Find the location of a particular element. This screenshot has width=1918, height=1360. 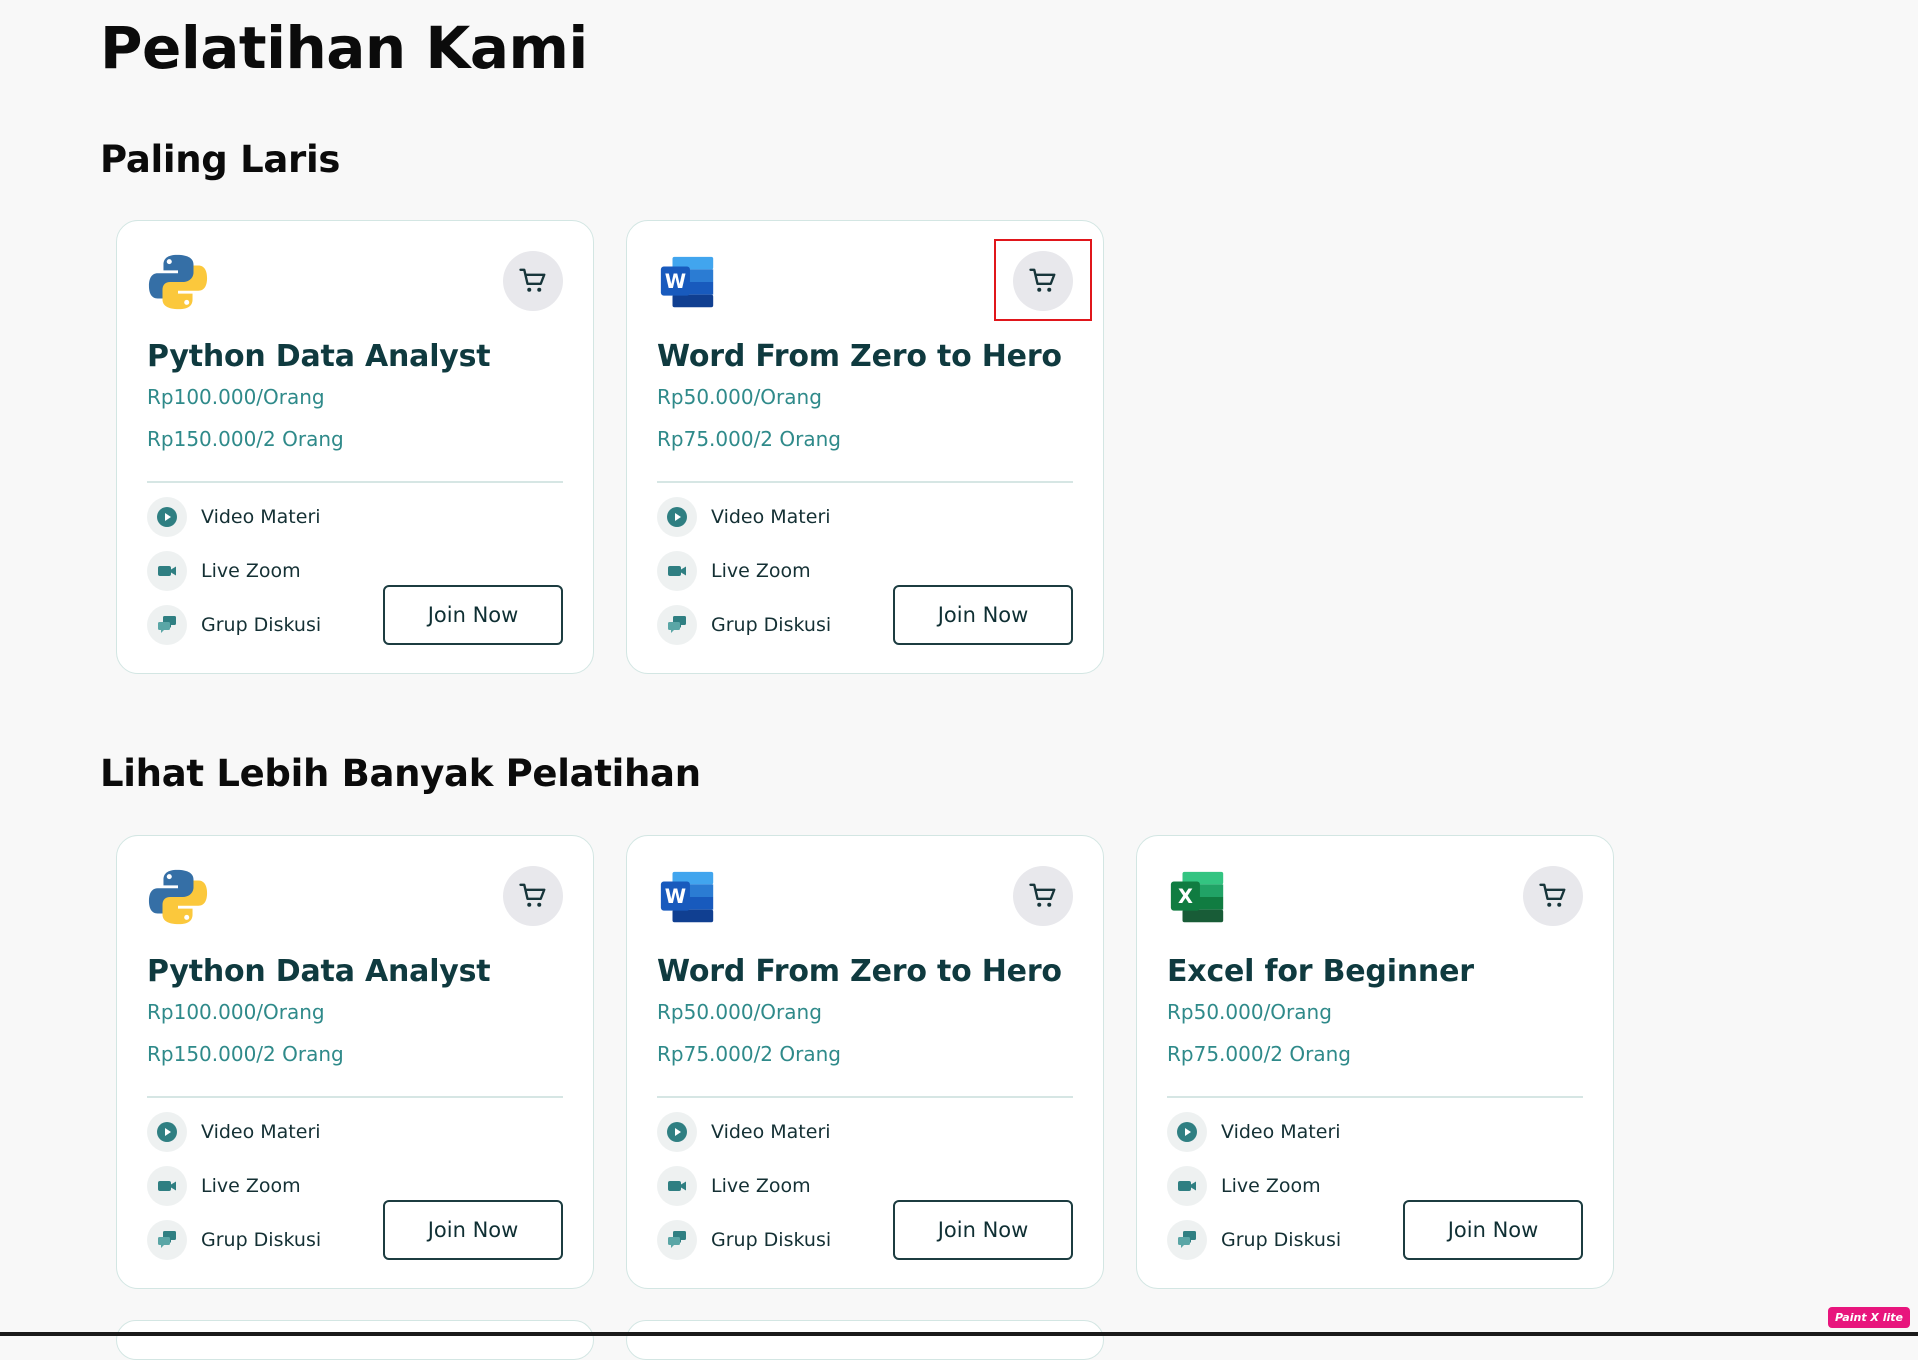

course-title: Excel for Beginner is located at coordinates (1320, 971).